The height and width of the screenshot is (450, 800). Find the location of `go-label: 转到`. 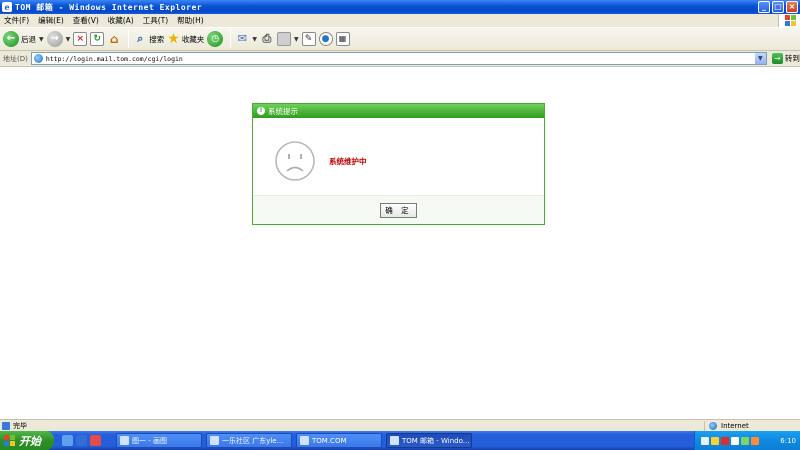

go-label: 转到 is located at coordinates (792, 58).